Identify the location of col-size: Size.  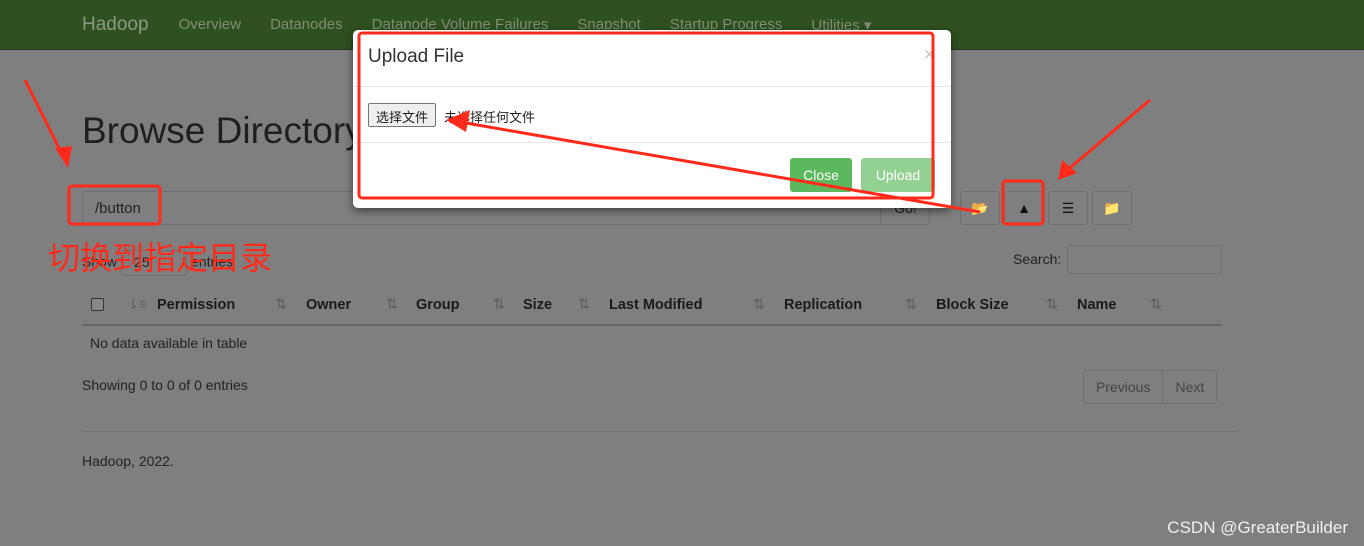
(537, 305).